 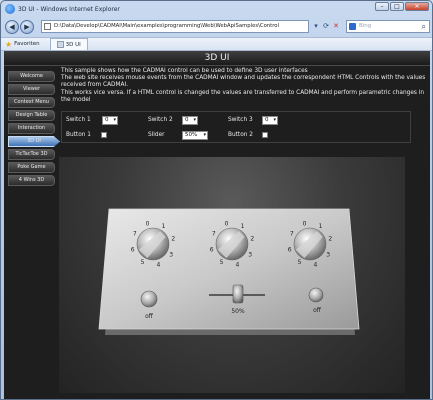 What do you see at coordinates (31, 180) in the screenshot?
I see `sidebar-item-4-wins-3d: 4 Wins 3D` at bounding box center [31, 180].